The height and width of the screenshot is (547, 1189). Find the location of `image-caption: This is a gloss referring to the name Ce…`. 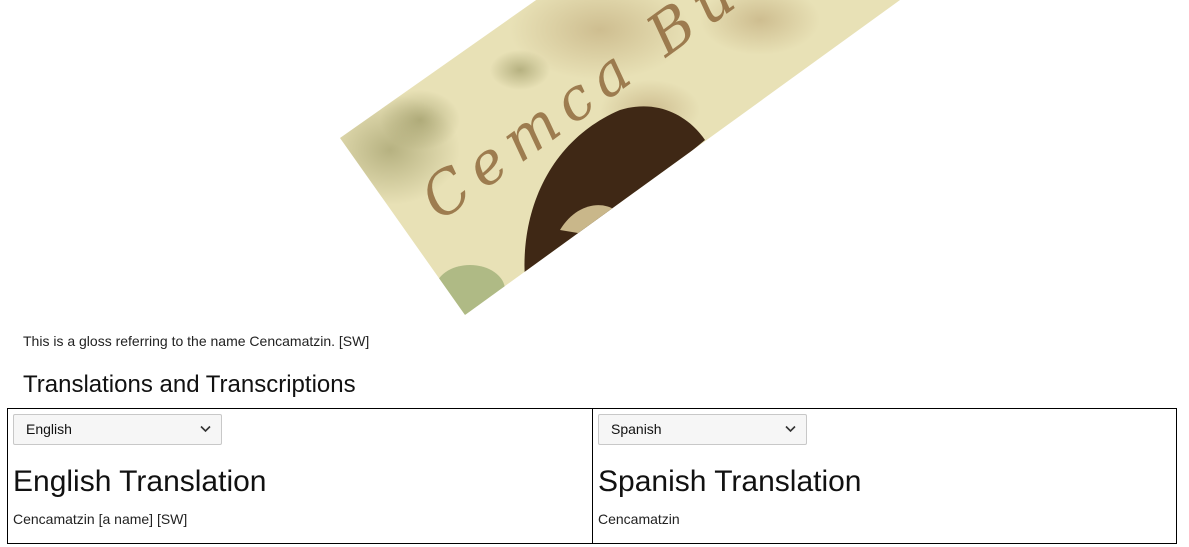

image-caption: This is a gloss referring to the name Ce… is located at coordinates (196, 341).